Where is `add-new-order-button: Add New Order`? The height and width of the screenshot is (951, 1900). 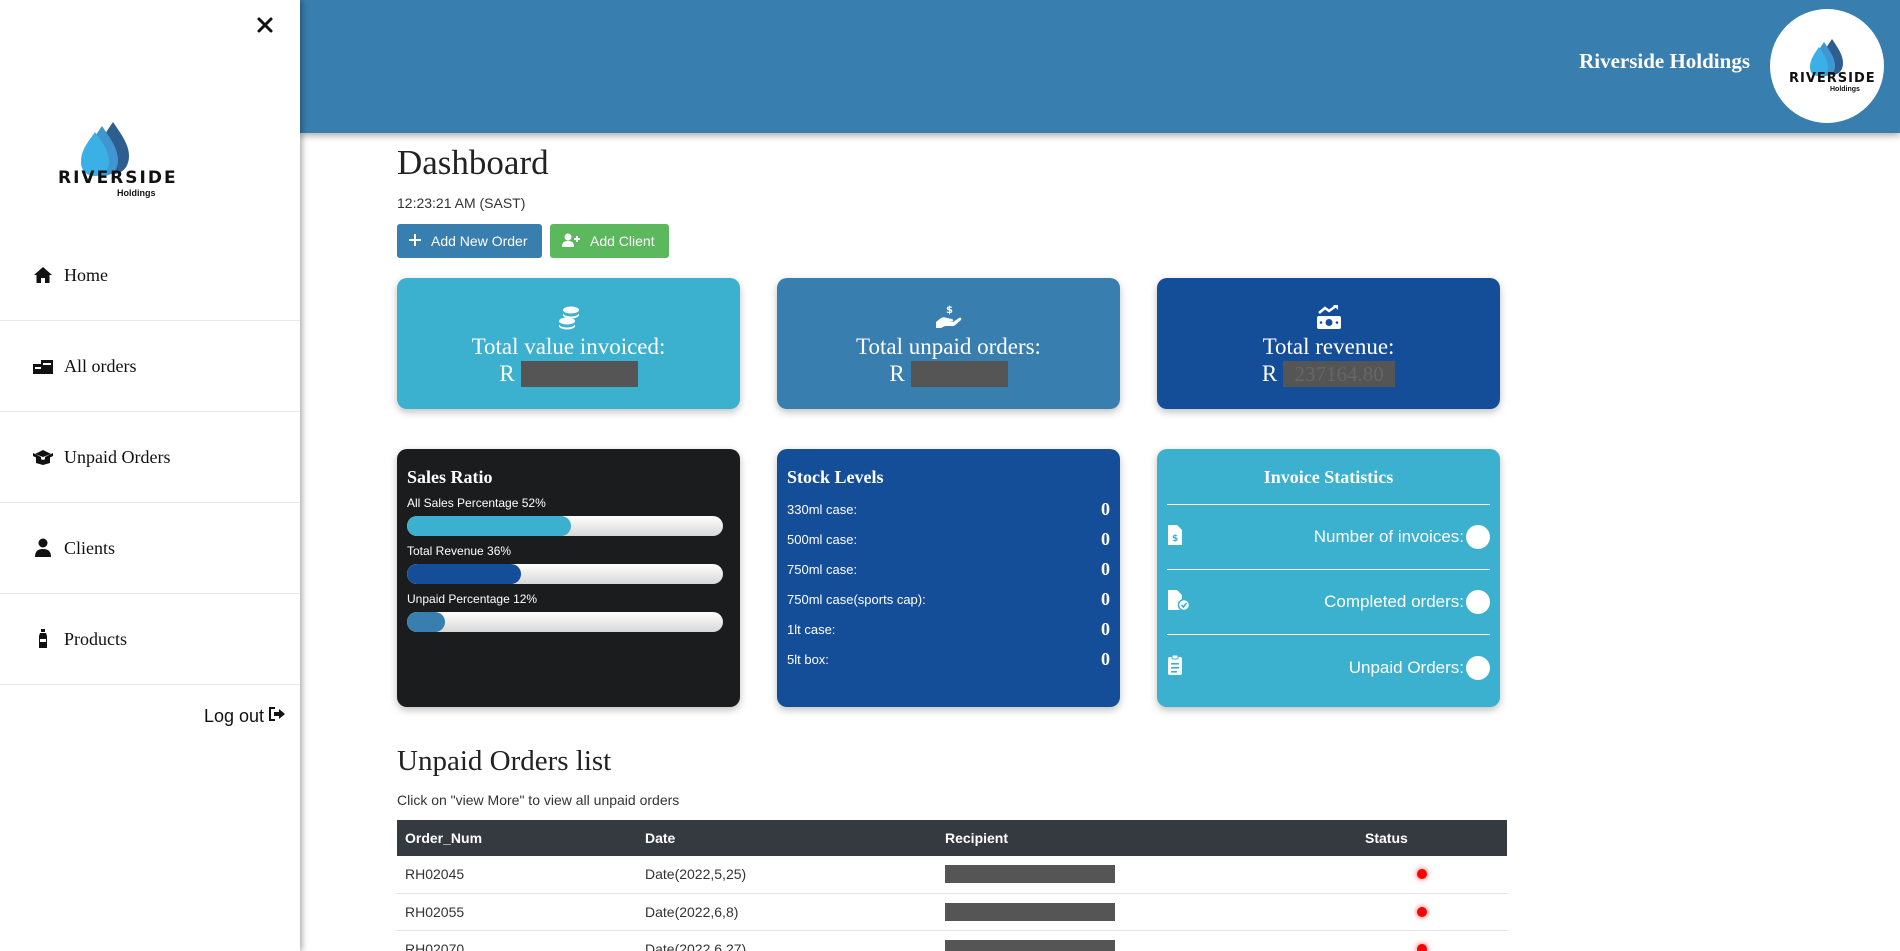
add-new-order-button: Add New Order is located at coordinates (469, 241).